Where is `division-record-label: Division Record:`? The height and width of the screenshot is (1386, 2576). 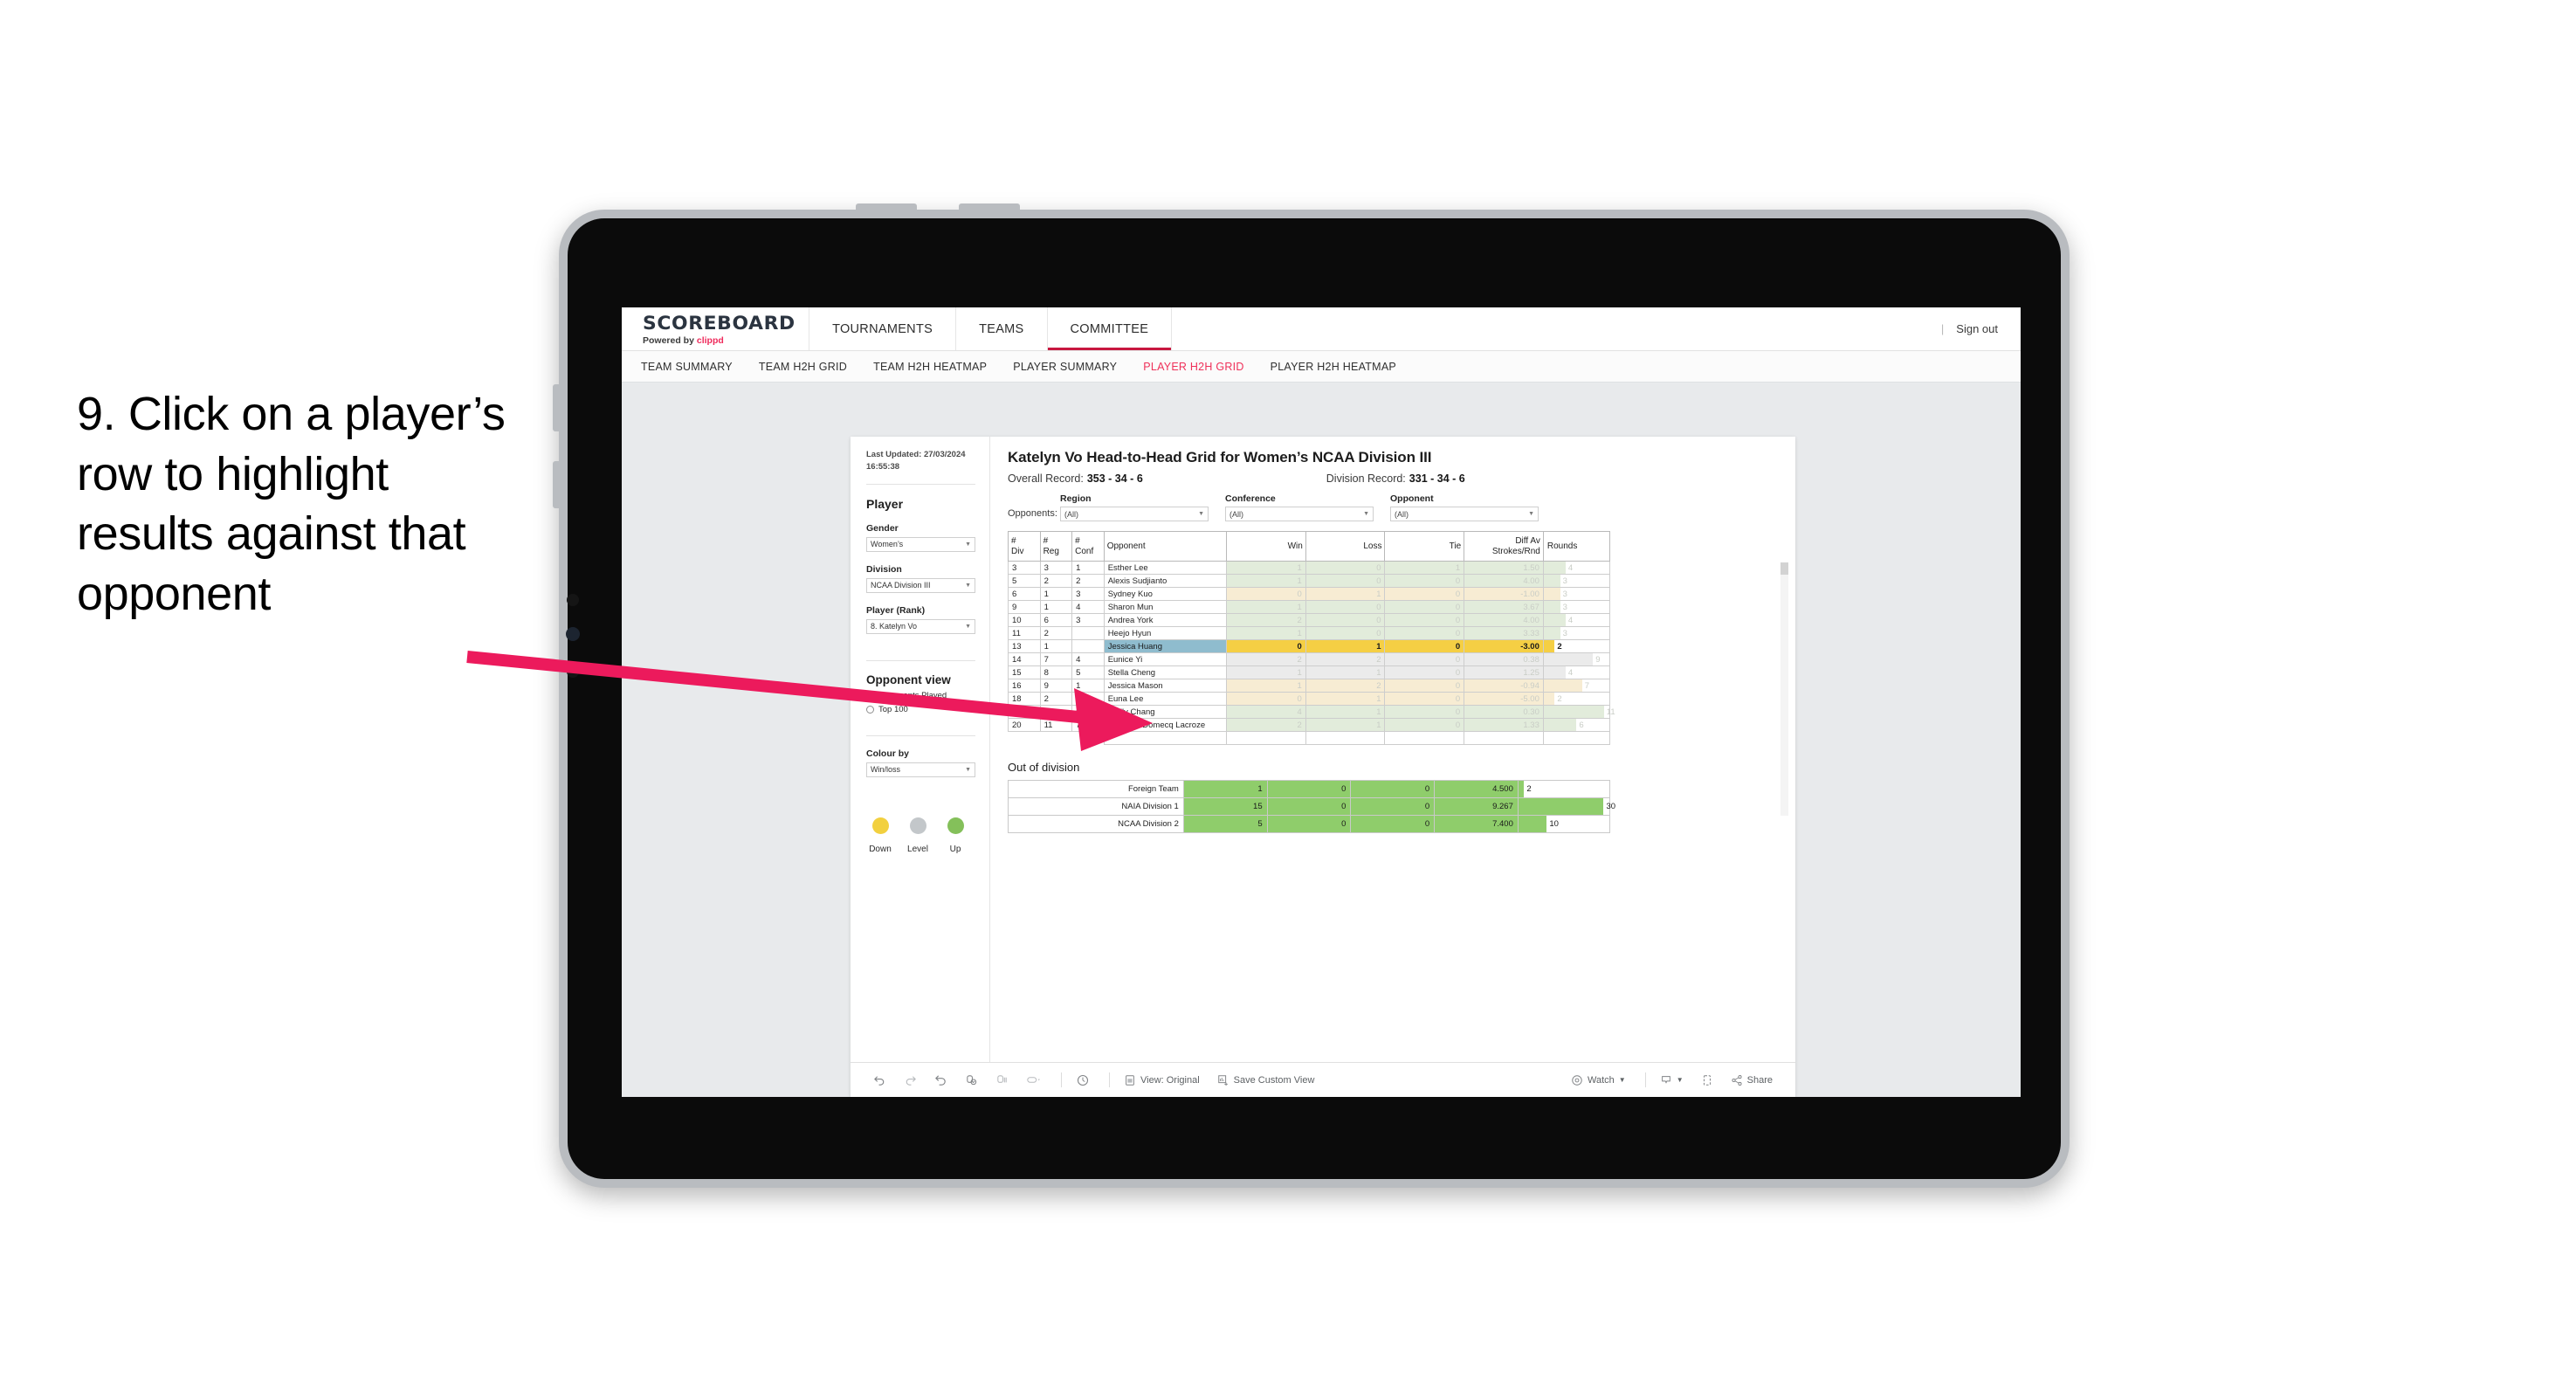
division-record-label: Division Record: is located at coordinates (1366, 478).